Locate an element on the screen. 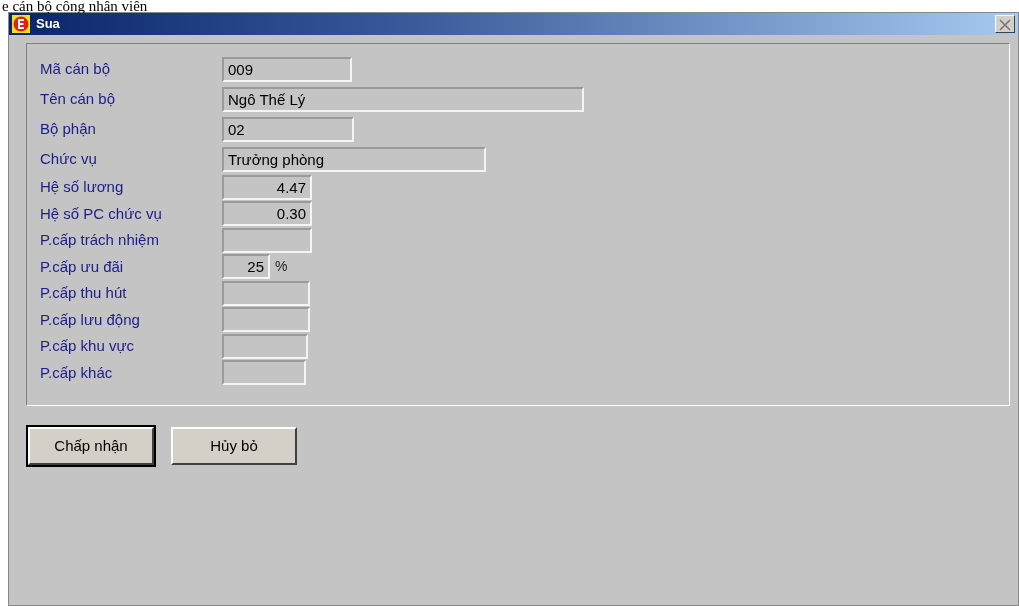  field-label: P.cấp ưu đãi is located at coordinates (82, 266).